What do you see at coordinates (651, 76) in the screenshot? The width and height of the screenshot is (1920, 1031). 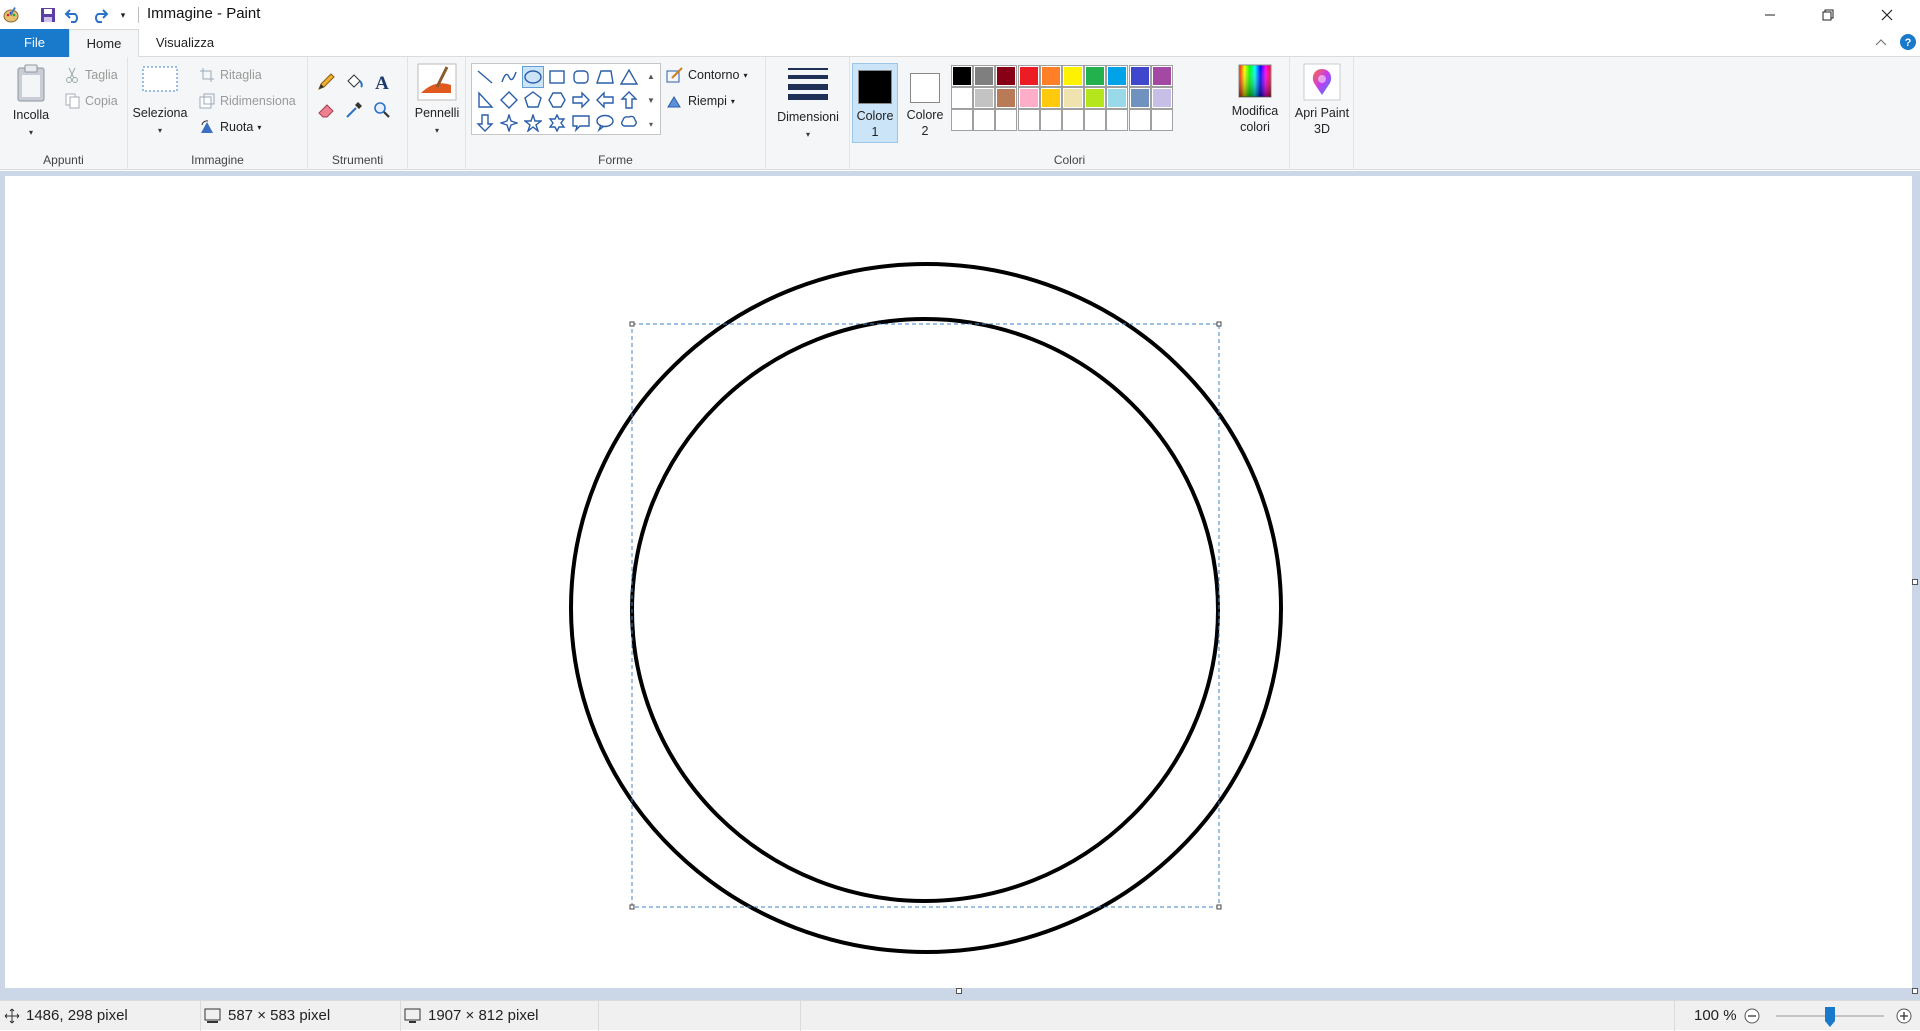 I see `scroll-up-icon: ▲` at bounding box center [651, 76].